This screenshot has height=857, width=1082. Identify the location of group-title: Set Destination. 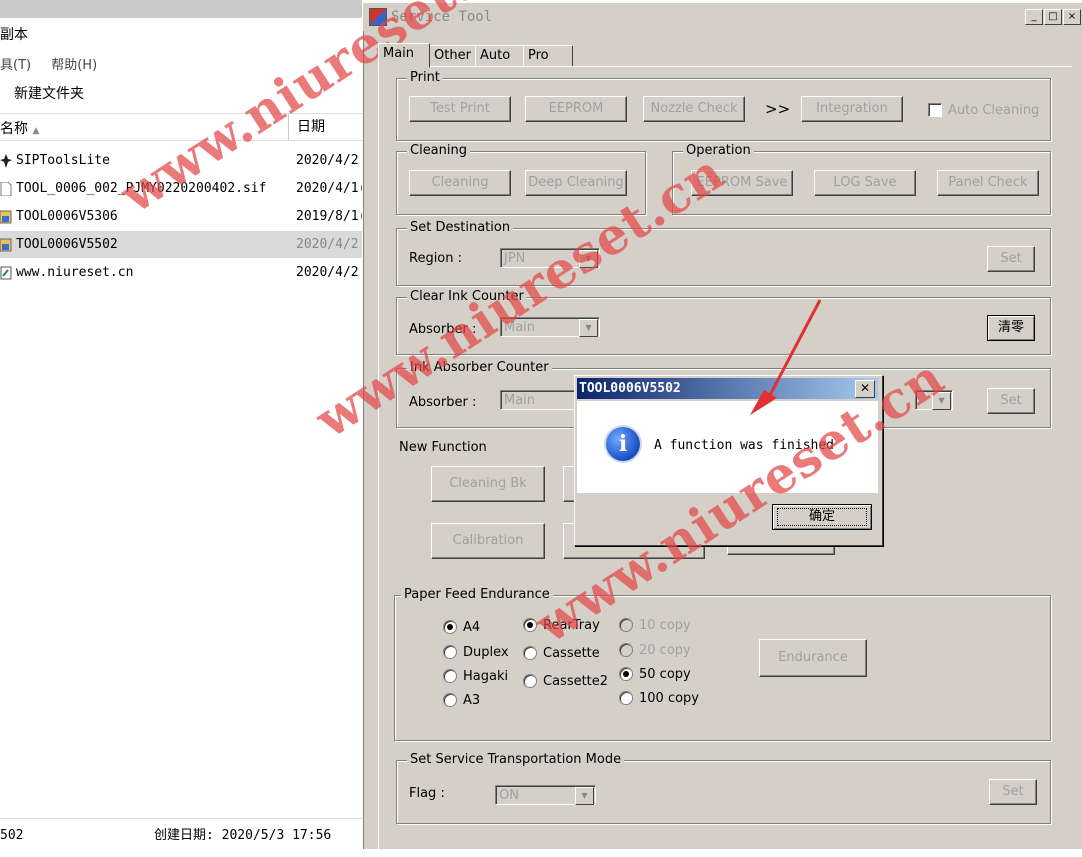
(460, 227).